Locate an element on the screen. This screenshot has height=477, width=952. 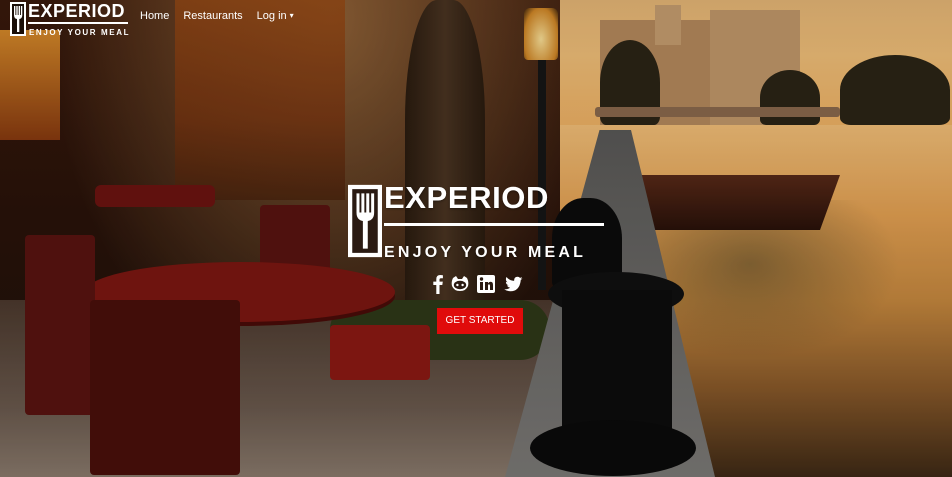
github-link is located at coordinates (460, 284).